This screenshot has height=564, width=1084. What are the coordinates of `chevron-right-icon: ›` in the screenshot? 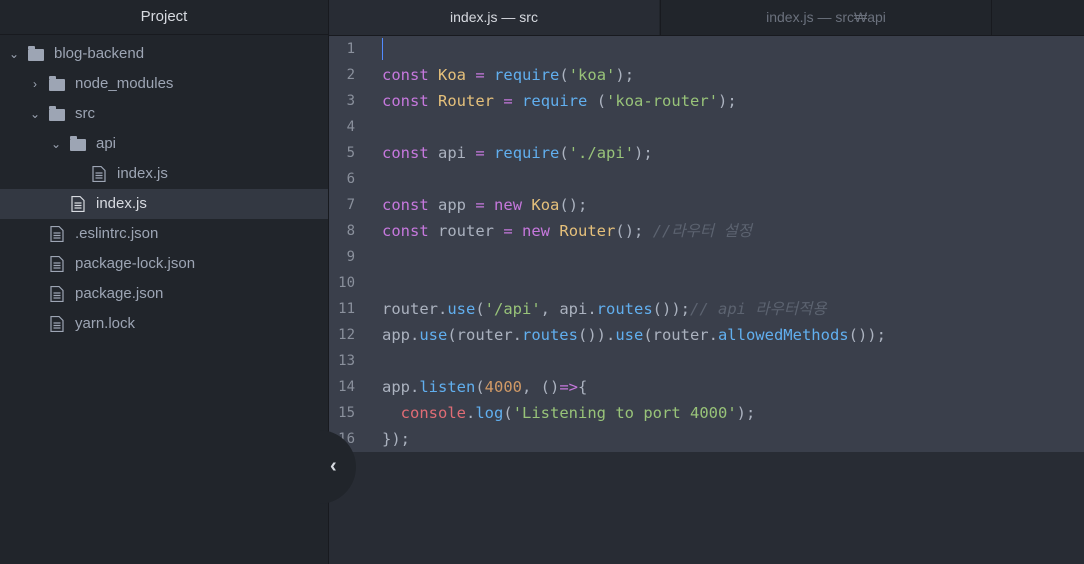 It's located at (35, 84).